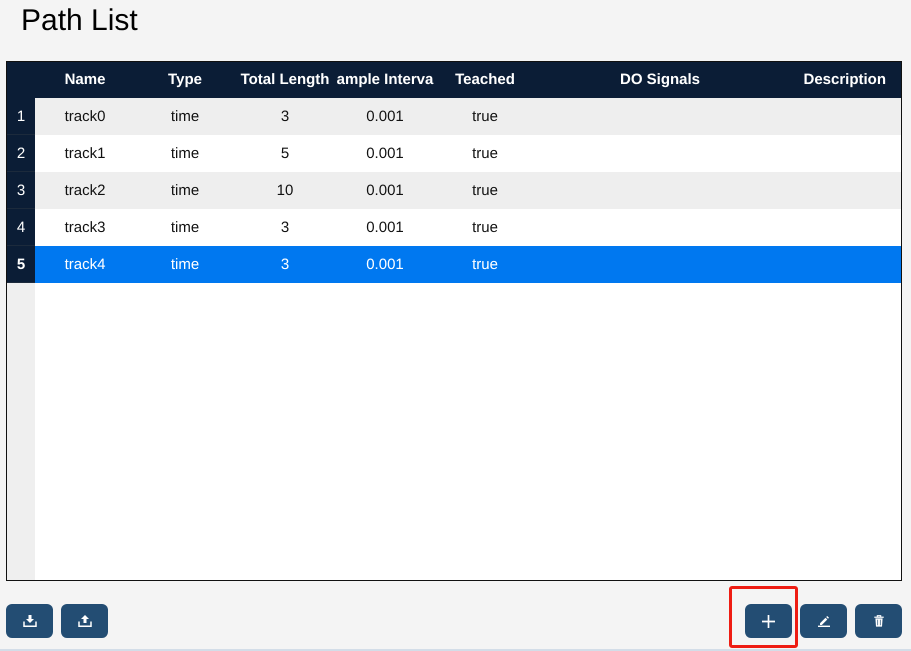 This screenshot has width=911, height=651. I want to click on column-header: Total Length, so click(285, 80).